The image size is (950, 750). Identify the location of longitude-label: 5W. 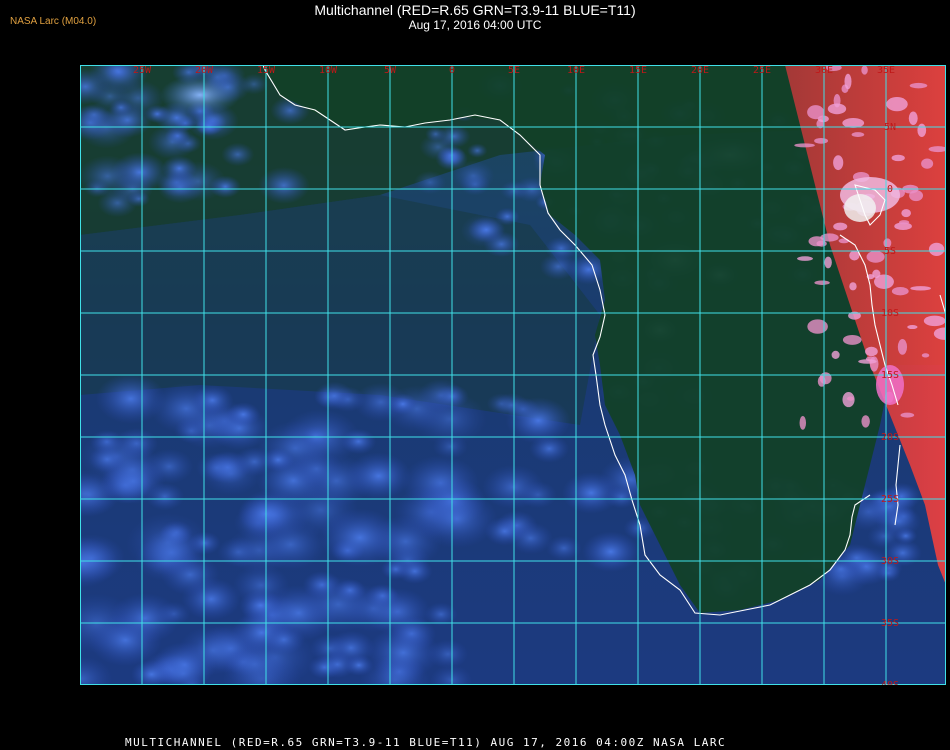
(390, 70).